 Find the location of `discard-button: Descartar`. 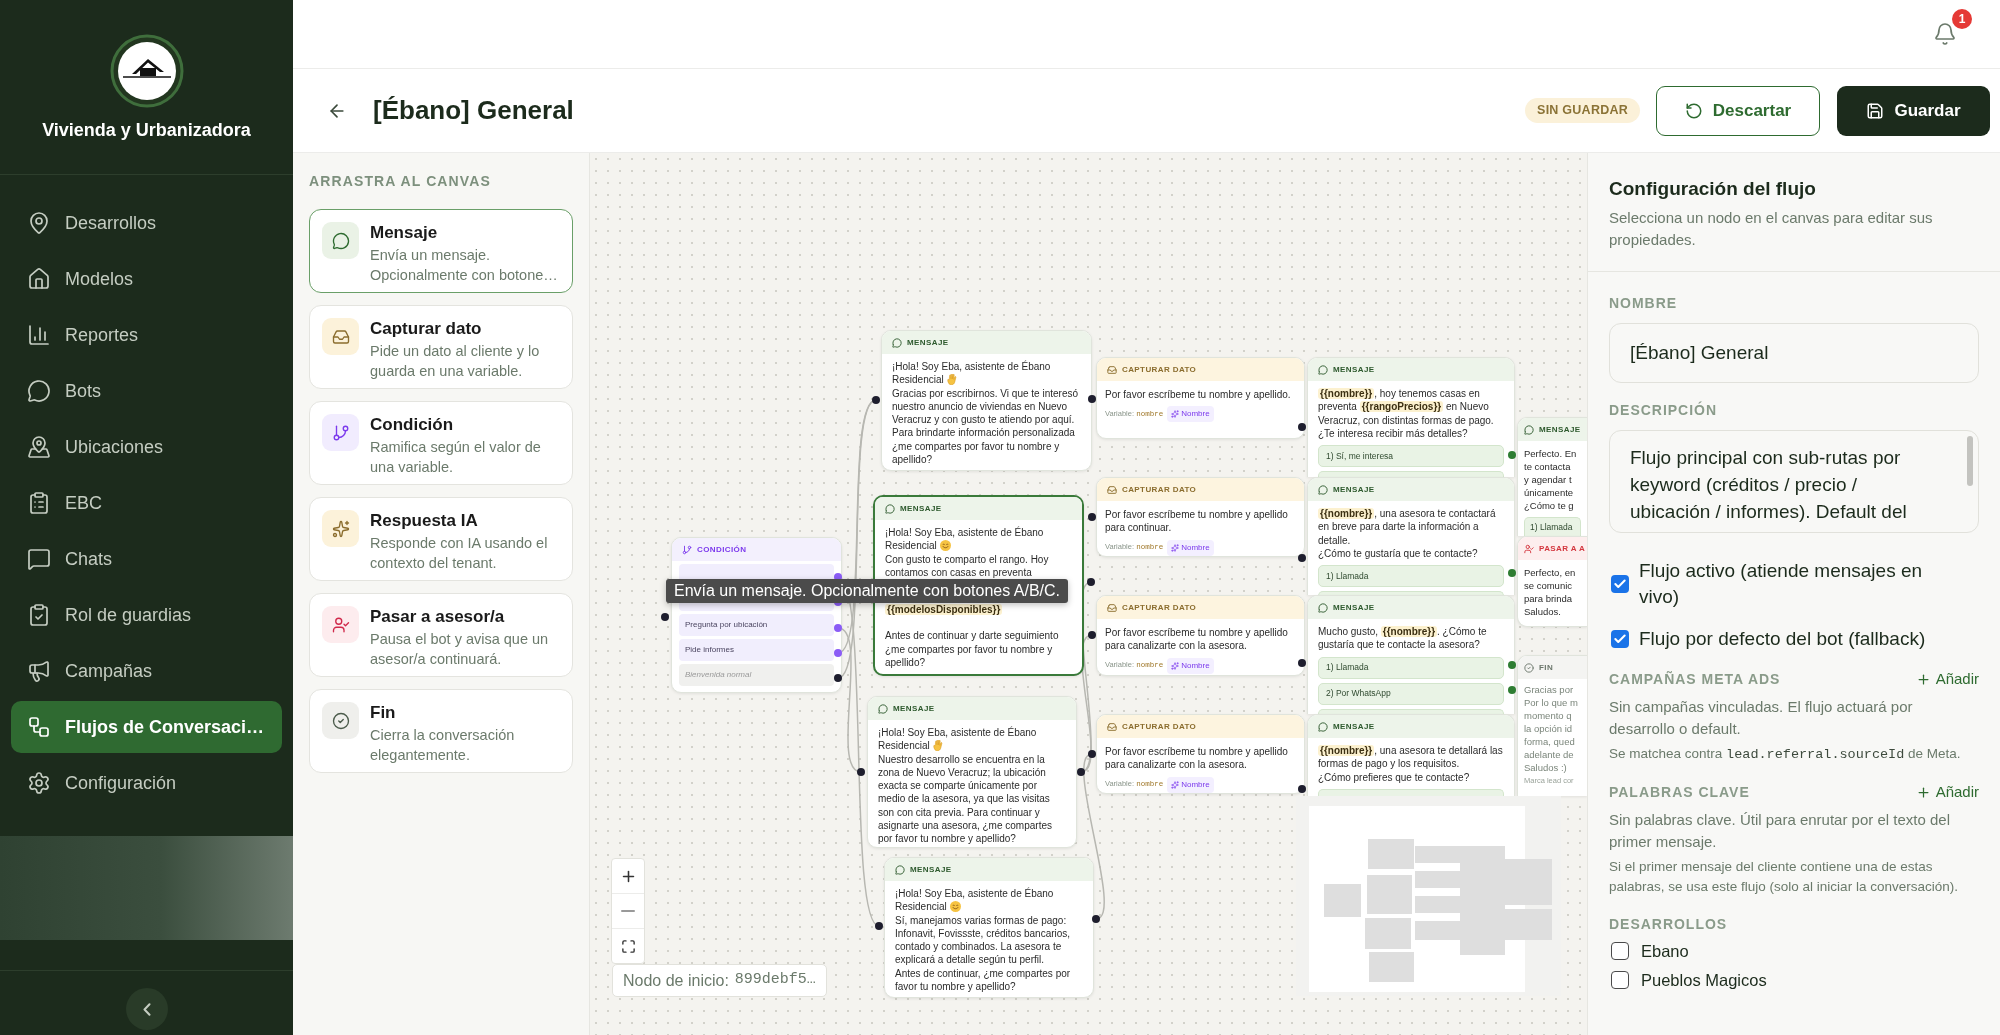

discard-button: Descartar is located at coordinates (1738, 110).